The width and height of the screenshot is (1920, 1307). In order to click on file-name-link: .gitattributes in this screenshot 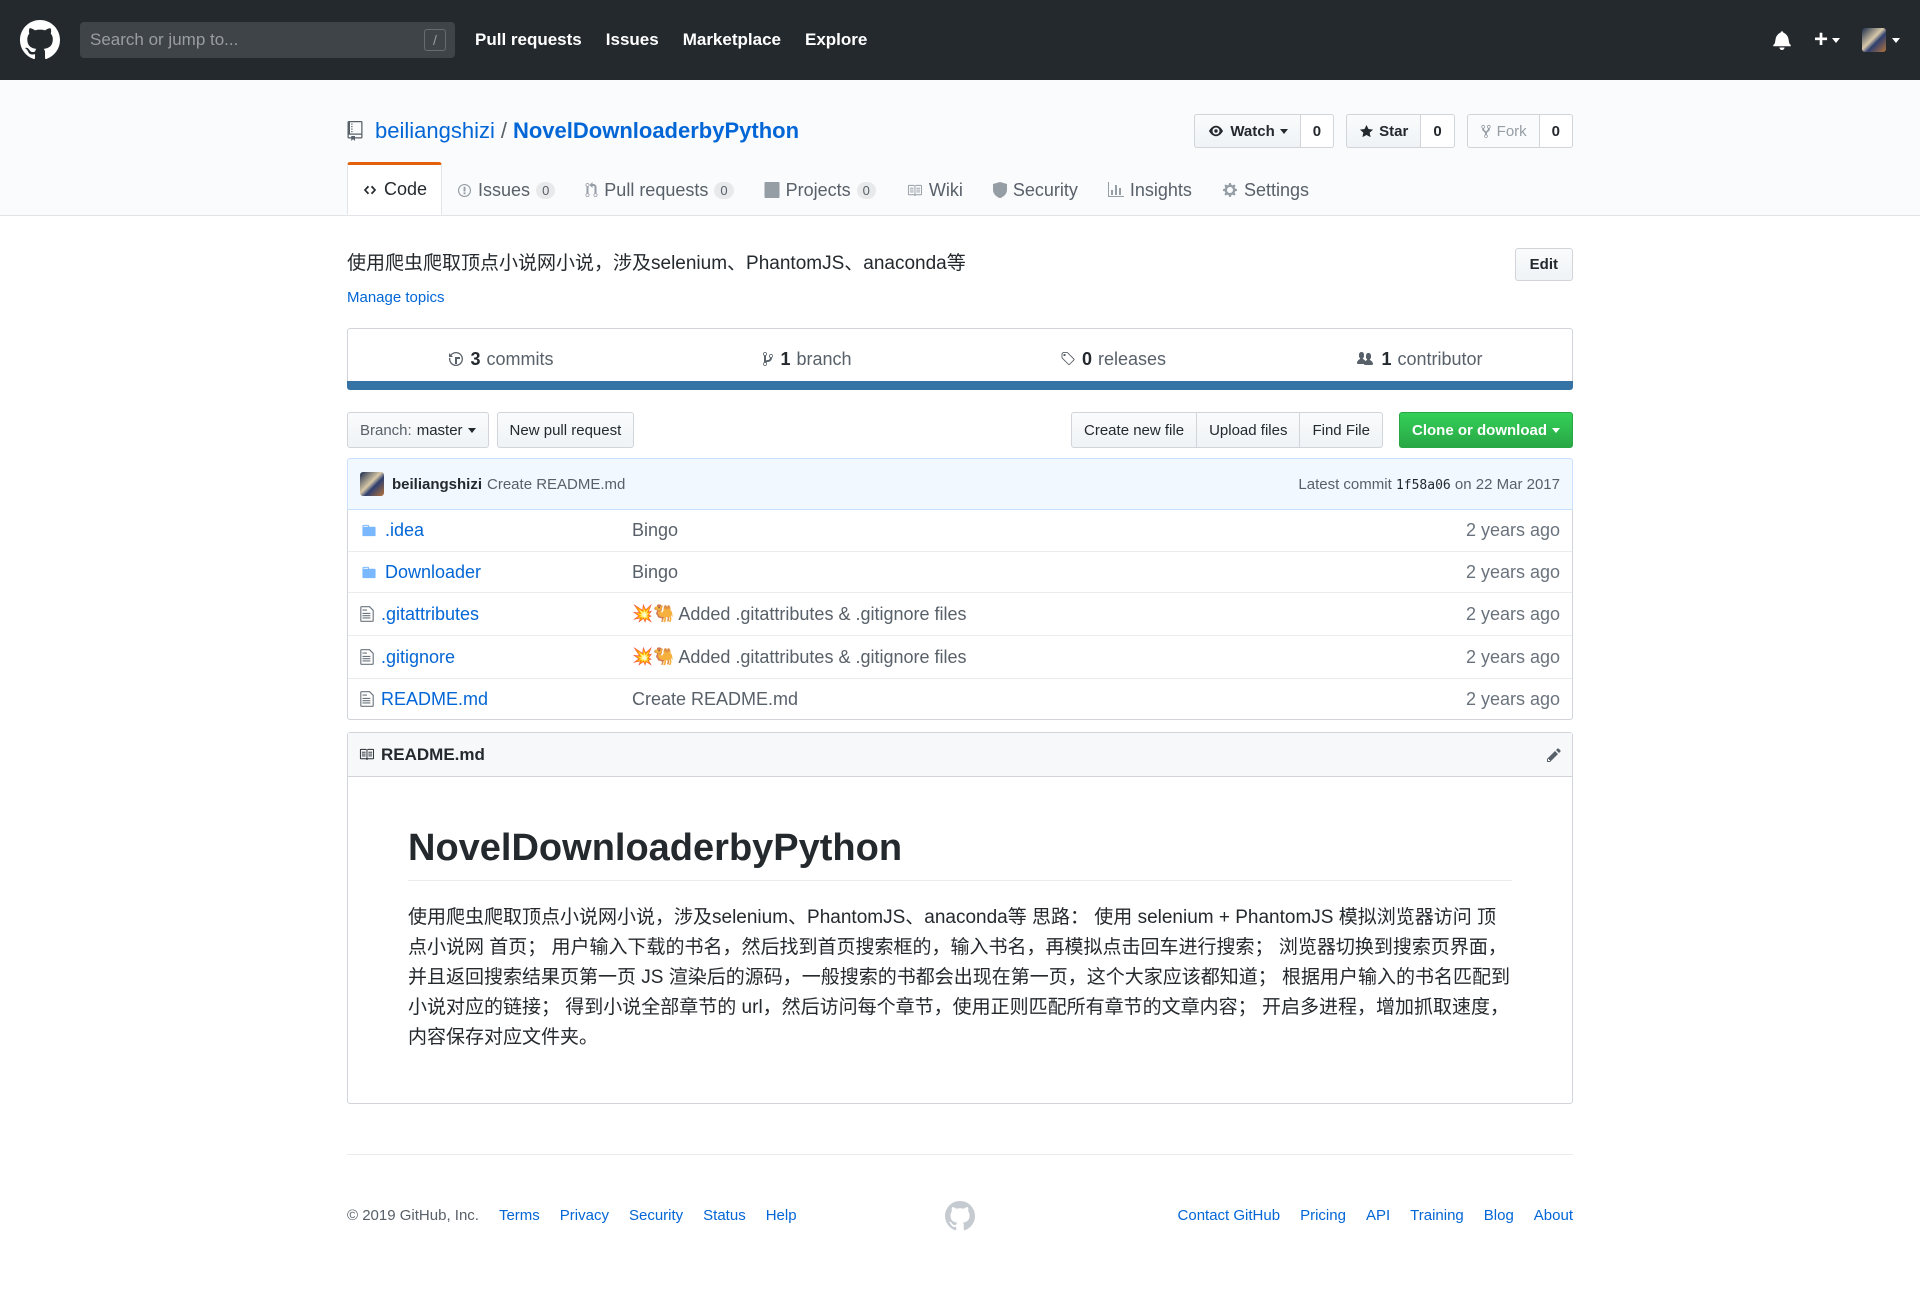, I will do `click(430, 614)`.